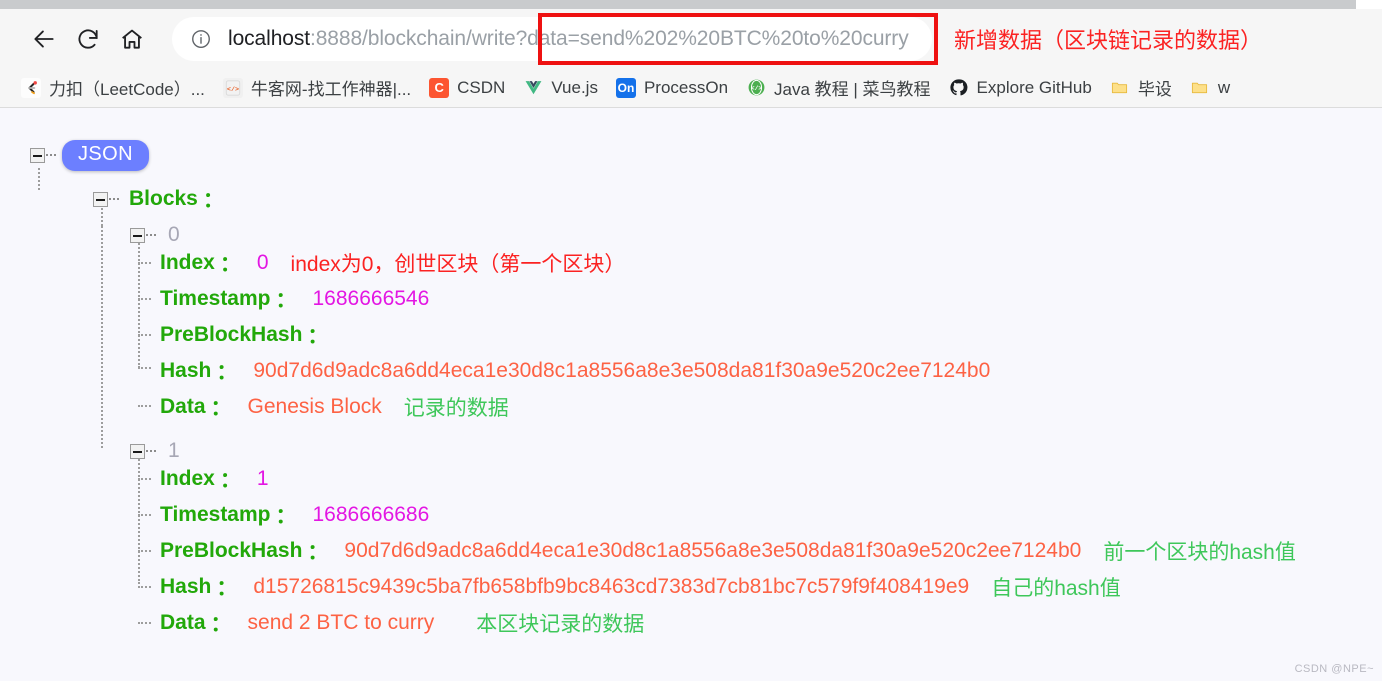 The width and height of the screenshot is (1382, 681). I want to click on home-button, so click(132, 39).